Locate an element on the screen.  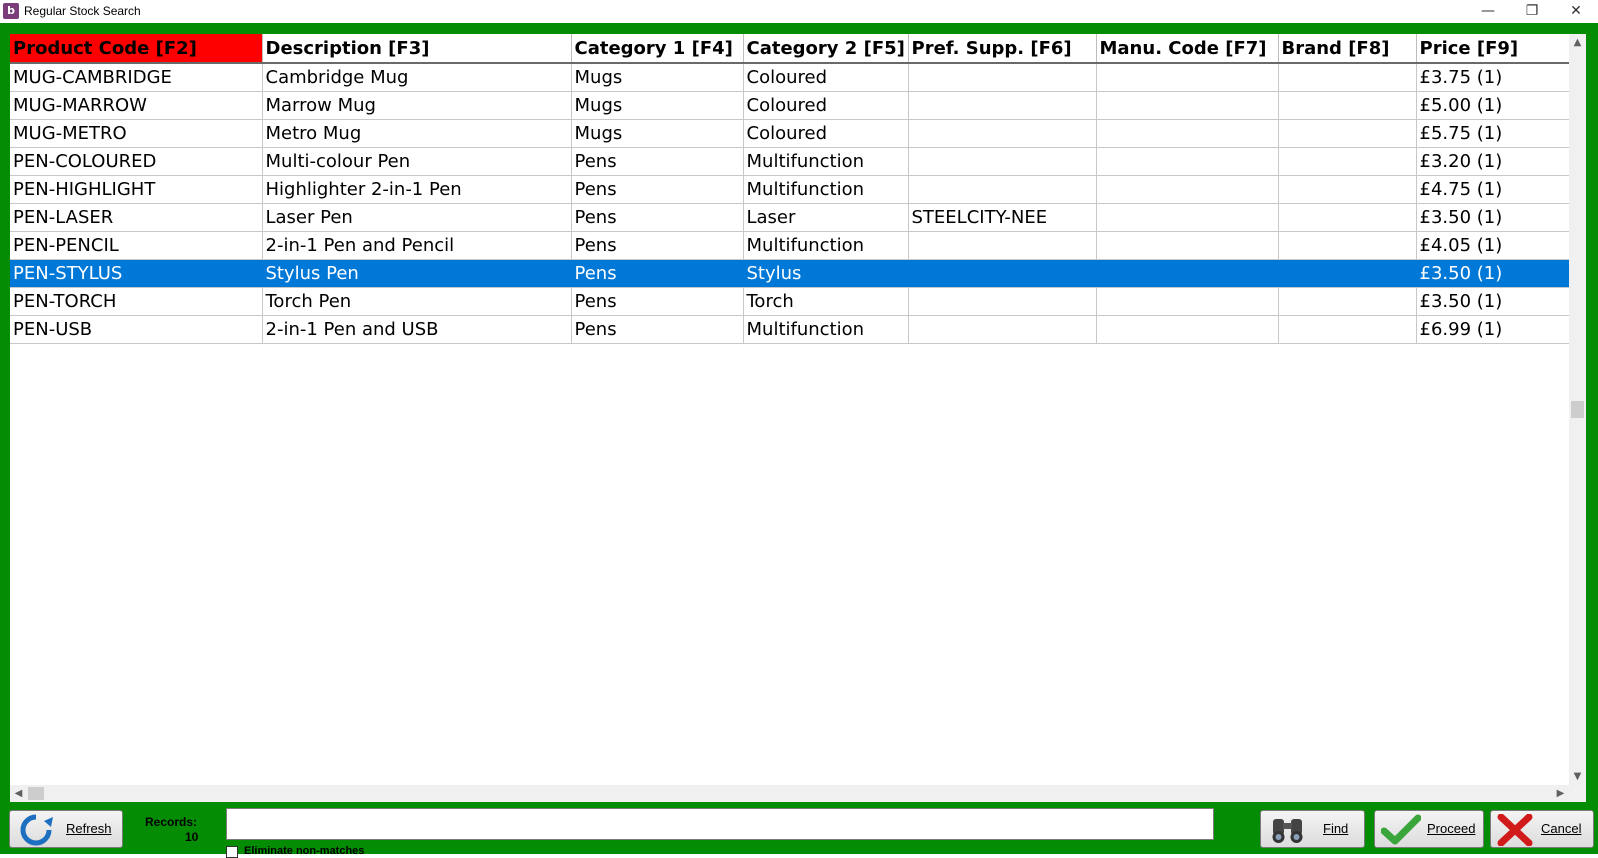
cell-product-code: MUG-METRO is located at coordinates (136, 133).